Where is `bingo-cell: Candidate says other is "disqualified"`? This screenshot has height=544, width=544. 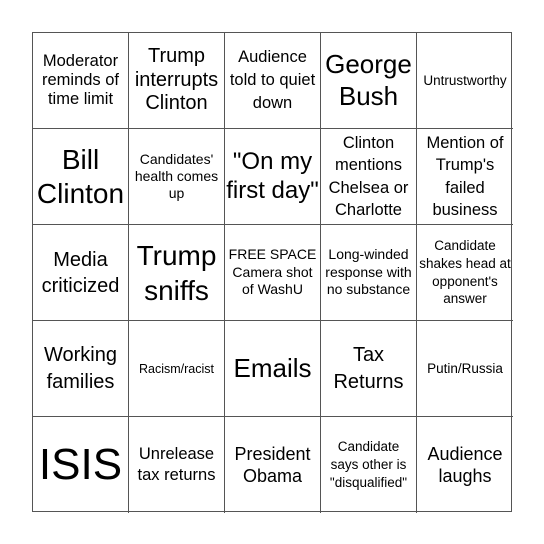
bingo-cell: Candidate says other is "disqualified" is located at coordinates (369, 465).